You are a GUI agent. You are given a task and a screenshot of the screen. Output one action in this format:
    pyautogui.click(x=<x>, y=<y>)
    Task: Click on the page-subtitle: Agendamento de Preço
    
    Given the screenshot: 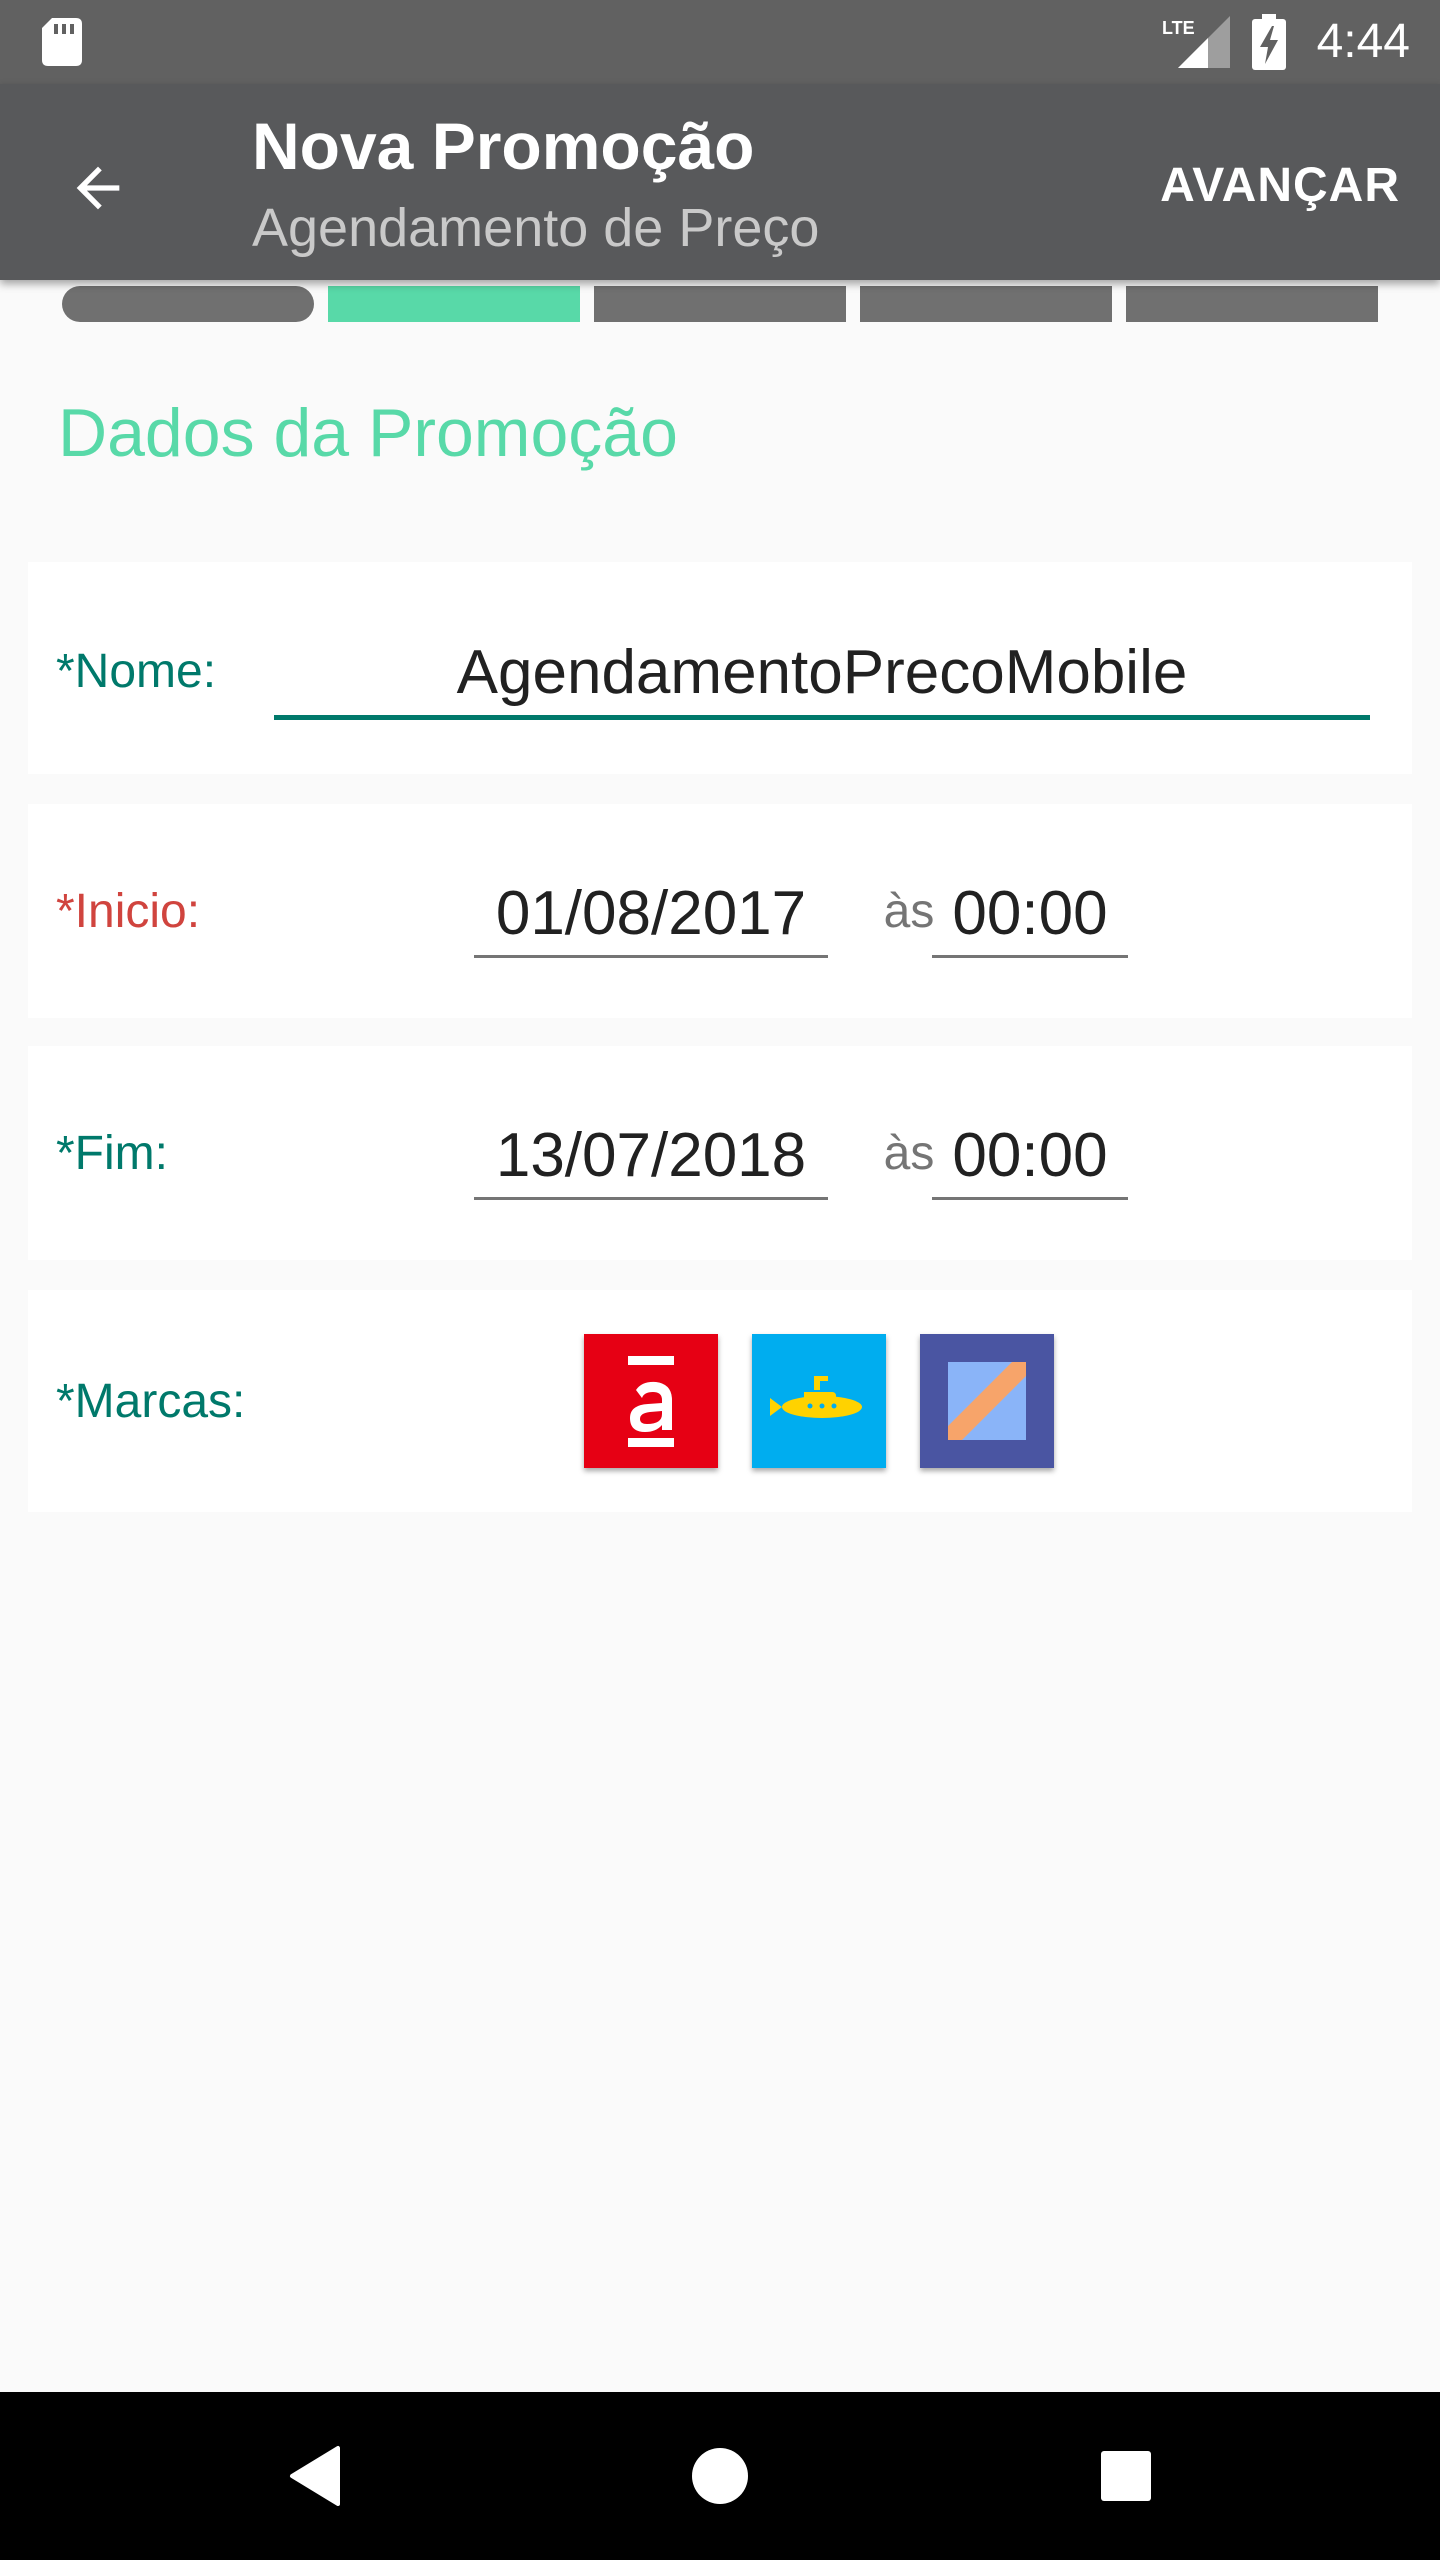 What is the action you would take?
    pyautogui.click(x=536, y=228)
    